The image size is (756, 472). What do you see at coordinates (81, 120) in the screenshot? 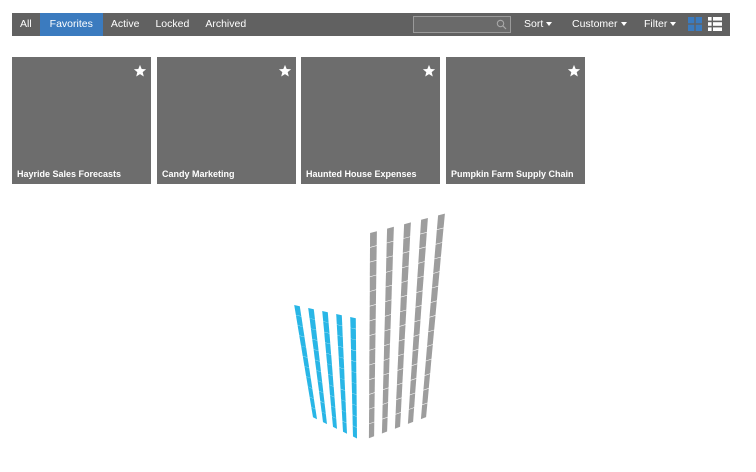
I see `project-card: Hayride Sales Forecasts` at bounding box center [81, 120].